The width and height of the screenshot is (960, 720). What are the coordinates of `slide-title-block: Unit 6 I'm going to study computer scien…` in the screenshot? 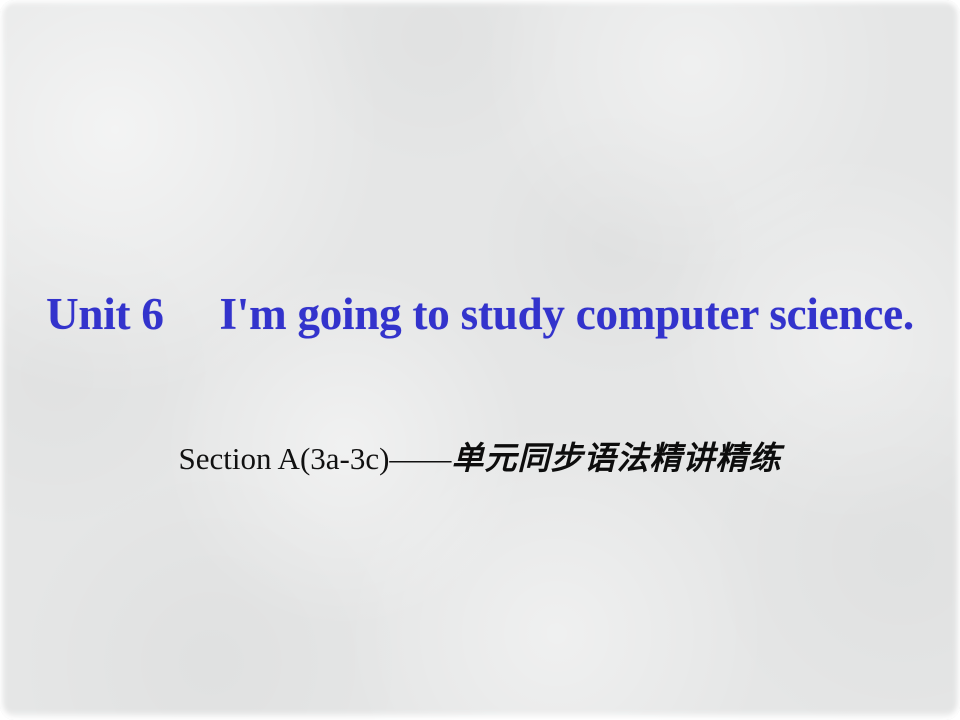 It's located at (480, 314).